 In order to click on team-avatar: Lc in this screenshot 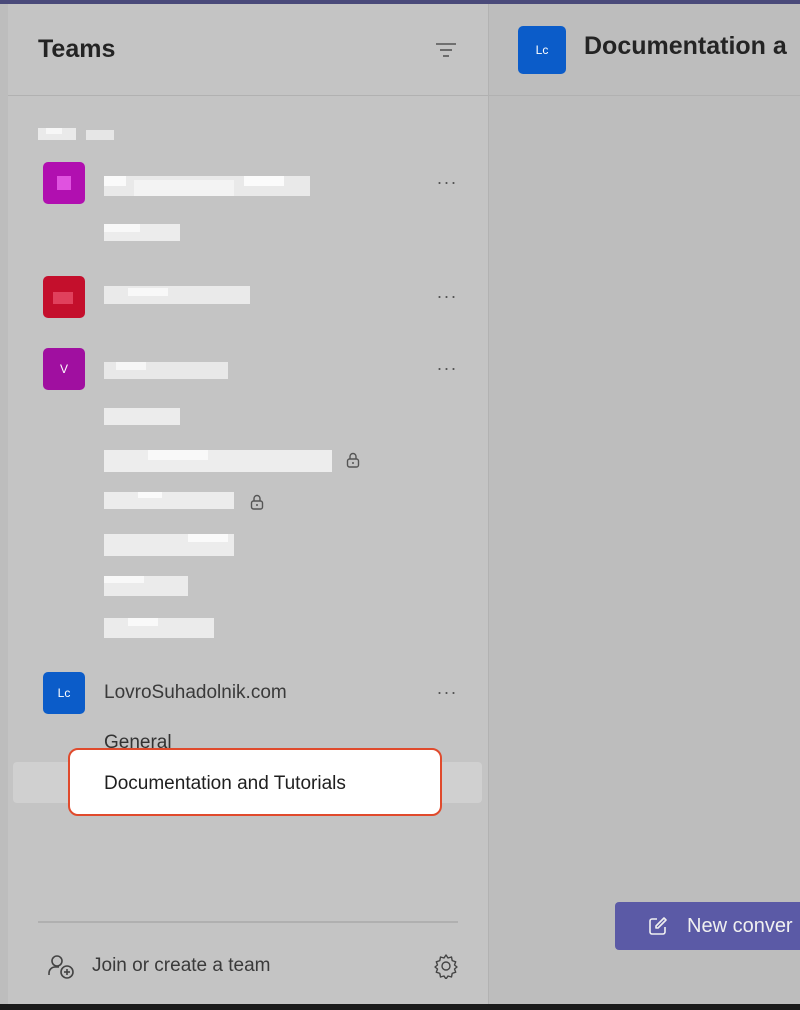, I will do `click(64, 693)`.